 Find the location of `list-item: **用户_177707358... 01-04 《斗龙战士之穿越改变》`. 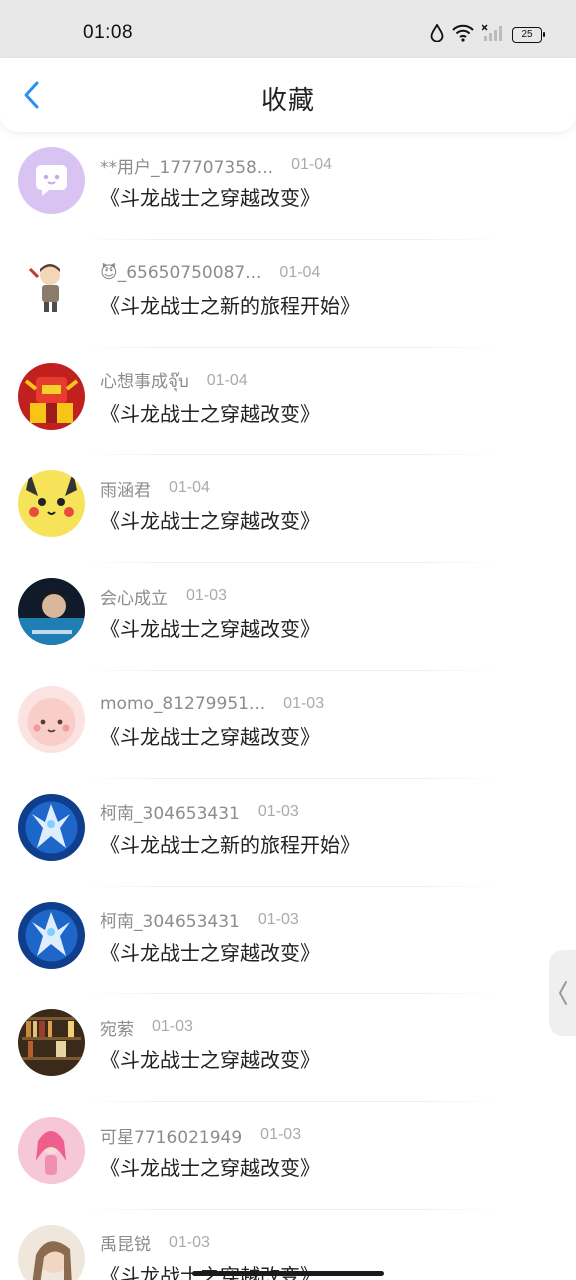

list-item: **用户_177707358... 01-04 《斗龙战士之穿越改变》 is located at coordinates (288, 186).